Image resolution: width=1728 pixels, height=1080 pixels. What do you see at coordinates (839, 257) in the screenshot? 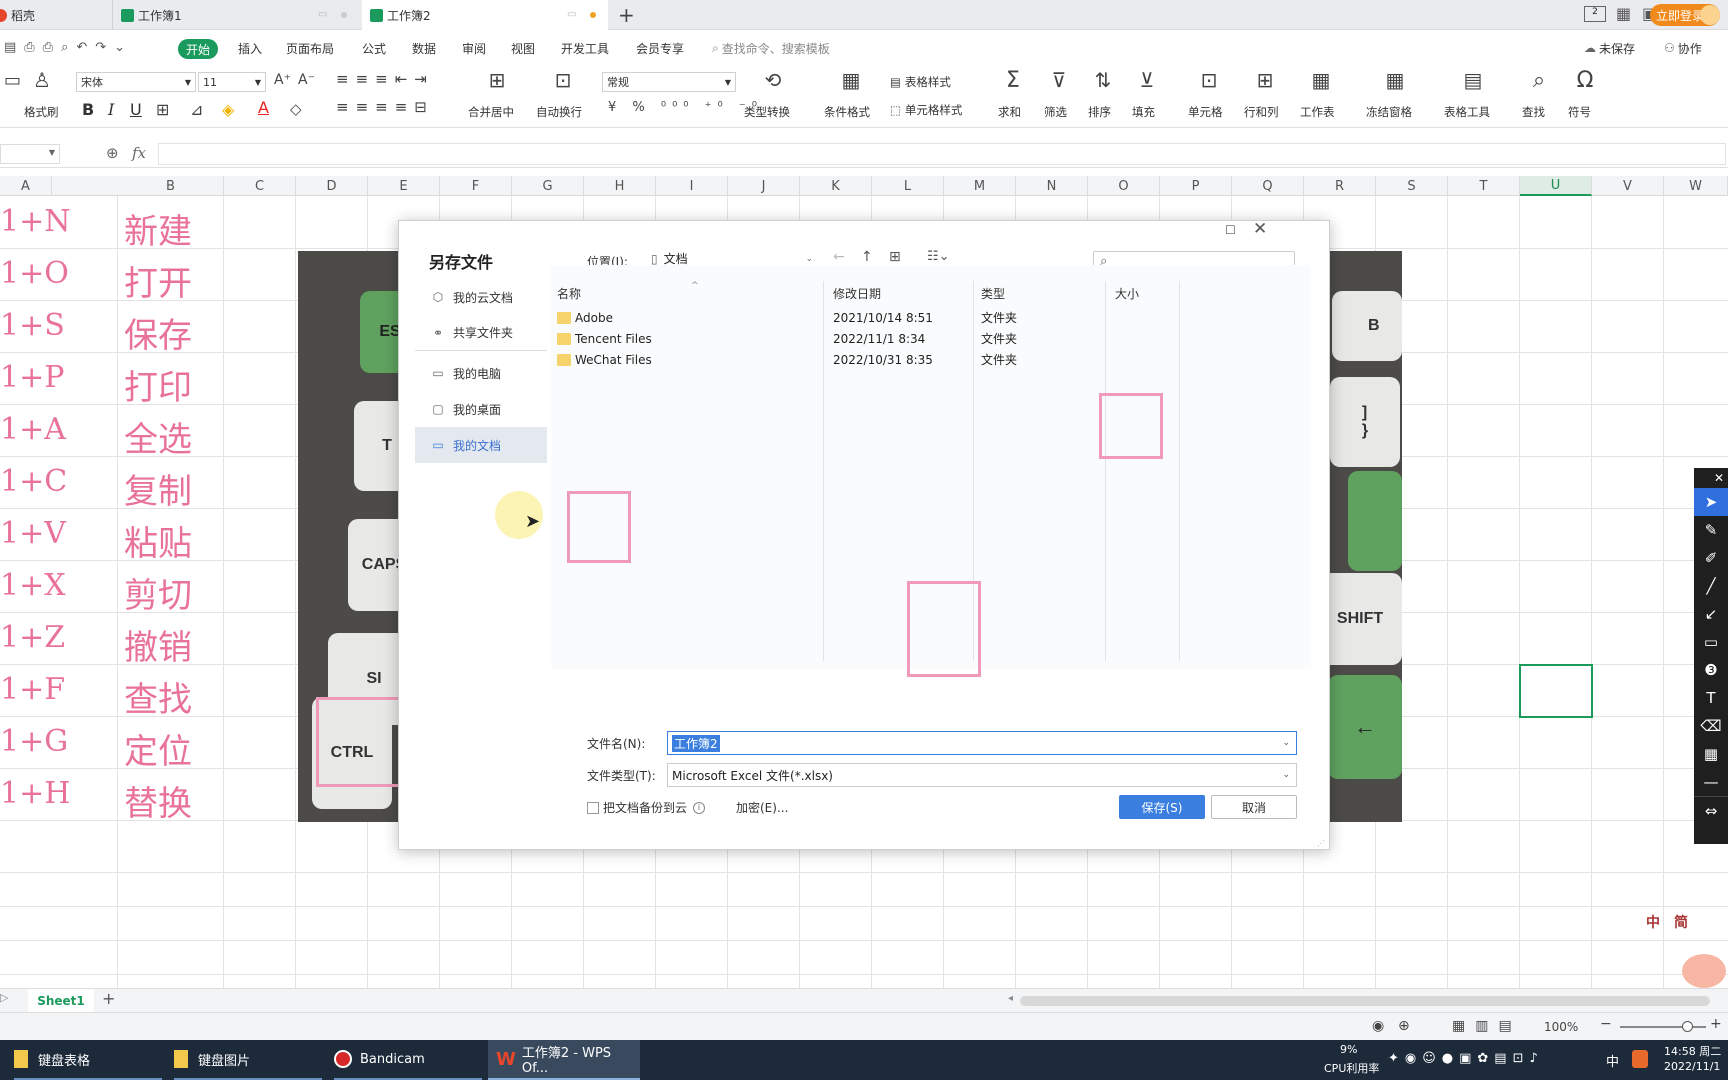
I see `back-arrow-icon: ←` at bounding box center [839, 257].